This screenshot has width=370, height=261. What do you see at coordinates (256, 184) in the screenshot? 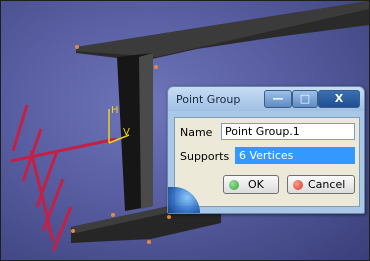
I see `ok-label: OK` at bounding box center [256, 184].